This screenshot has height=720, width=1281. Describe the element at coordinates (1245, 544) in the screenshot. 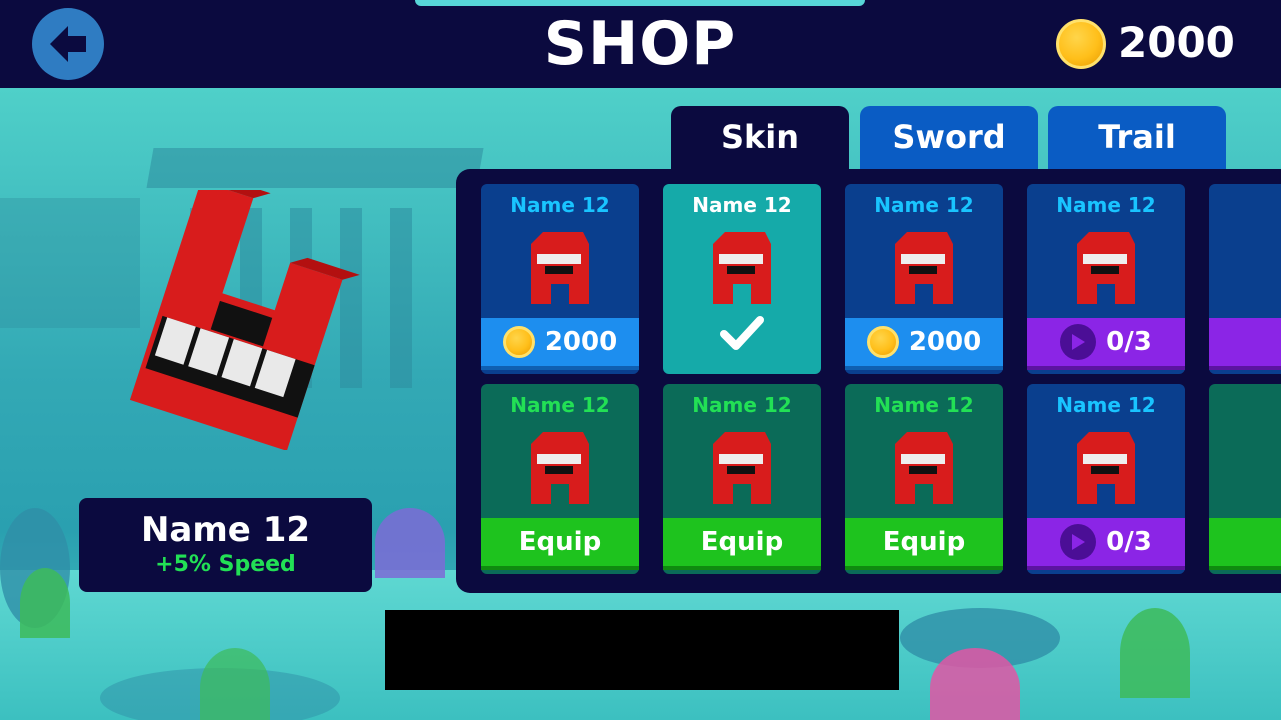

I see `equip-button` at that location.